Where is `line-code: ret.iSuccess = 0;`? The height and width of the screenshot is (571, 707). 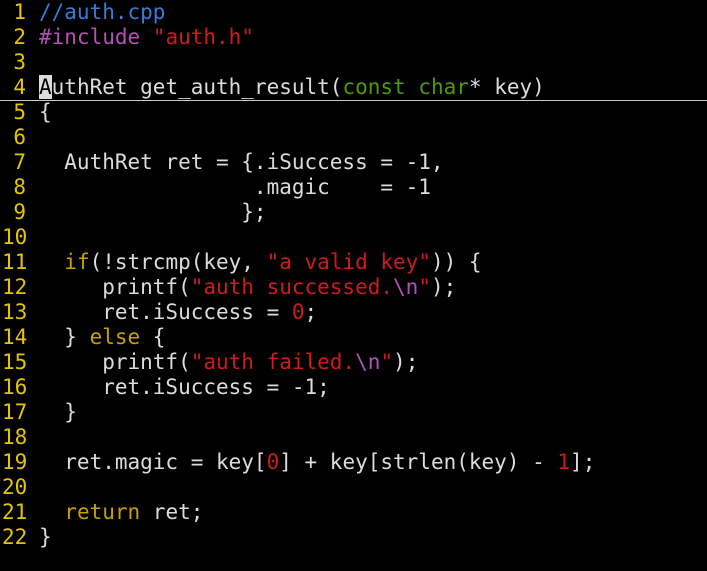 line-code: ret.iSuccess = 0; is located at coordinates (178, 312).